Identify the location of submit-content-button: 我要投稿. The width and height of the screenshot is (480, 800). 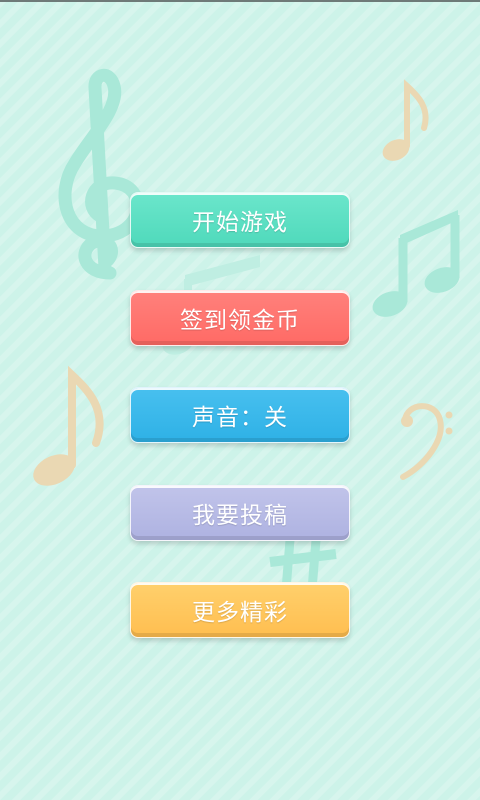
(240, 513).